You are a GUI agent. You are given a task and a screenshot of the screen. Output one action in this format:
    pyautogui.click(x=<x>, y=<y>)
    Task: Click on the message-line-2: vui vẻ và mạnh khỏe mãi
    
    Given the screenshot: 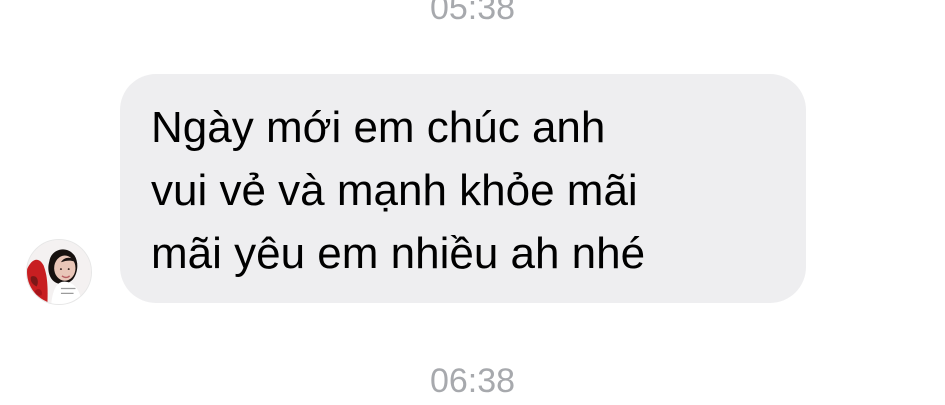 What is the action you would take?
    pyautogui.click(x=394, y=190)
    